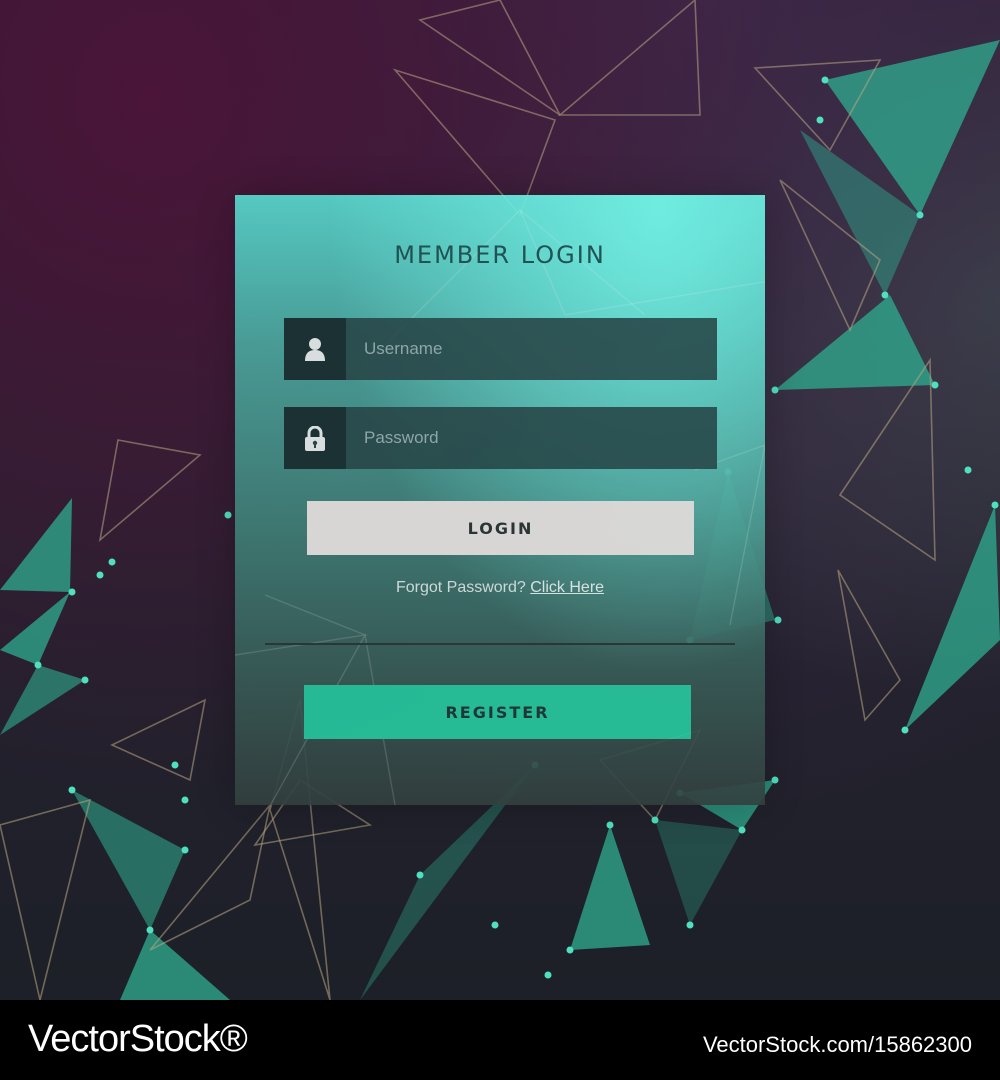  I want to click on password-field, so click(500, 438).